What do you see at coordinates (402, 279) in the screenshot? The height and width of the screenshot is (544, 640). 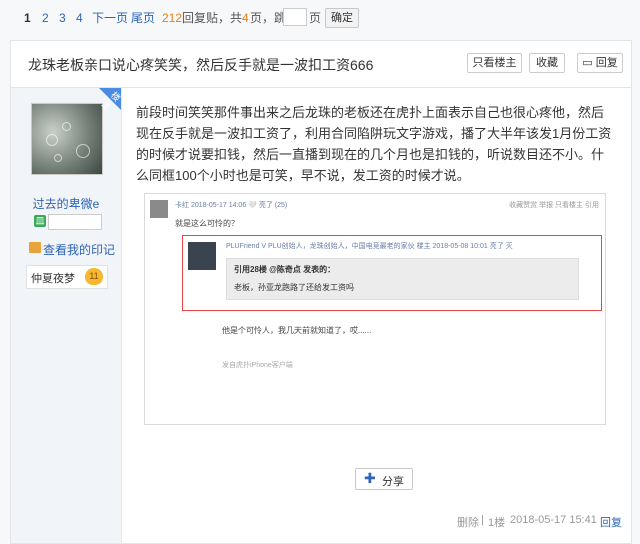 I see `shot-quote-box: 引用28楼 @陈奇点 发表的： 老板，孙亚龙跑路了还给发工资吗` at bounding box center [402, 279].